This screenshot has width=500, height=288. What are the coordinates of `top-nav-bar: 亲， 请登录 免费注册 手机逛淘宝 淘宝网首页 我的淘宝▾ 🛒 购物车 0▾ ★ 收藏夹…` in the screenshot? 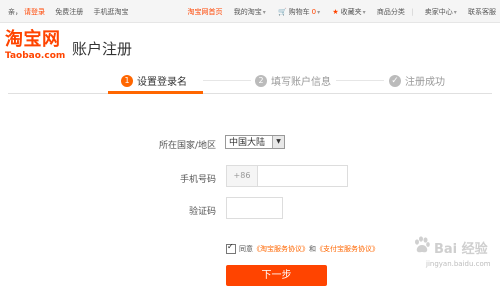 It's located at (250, 11).